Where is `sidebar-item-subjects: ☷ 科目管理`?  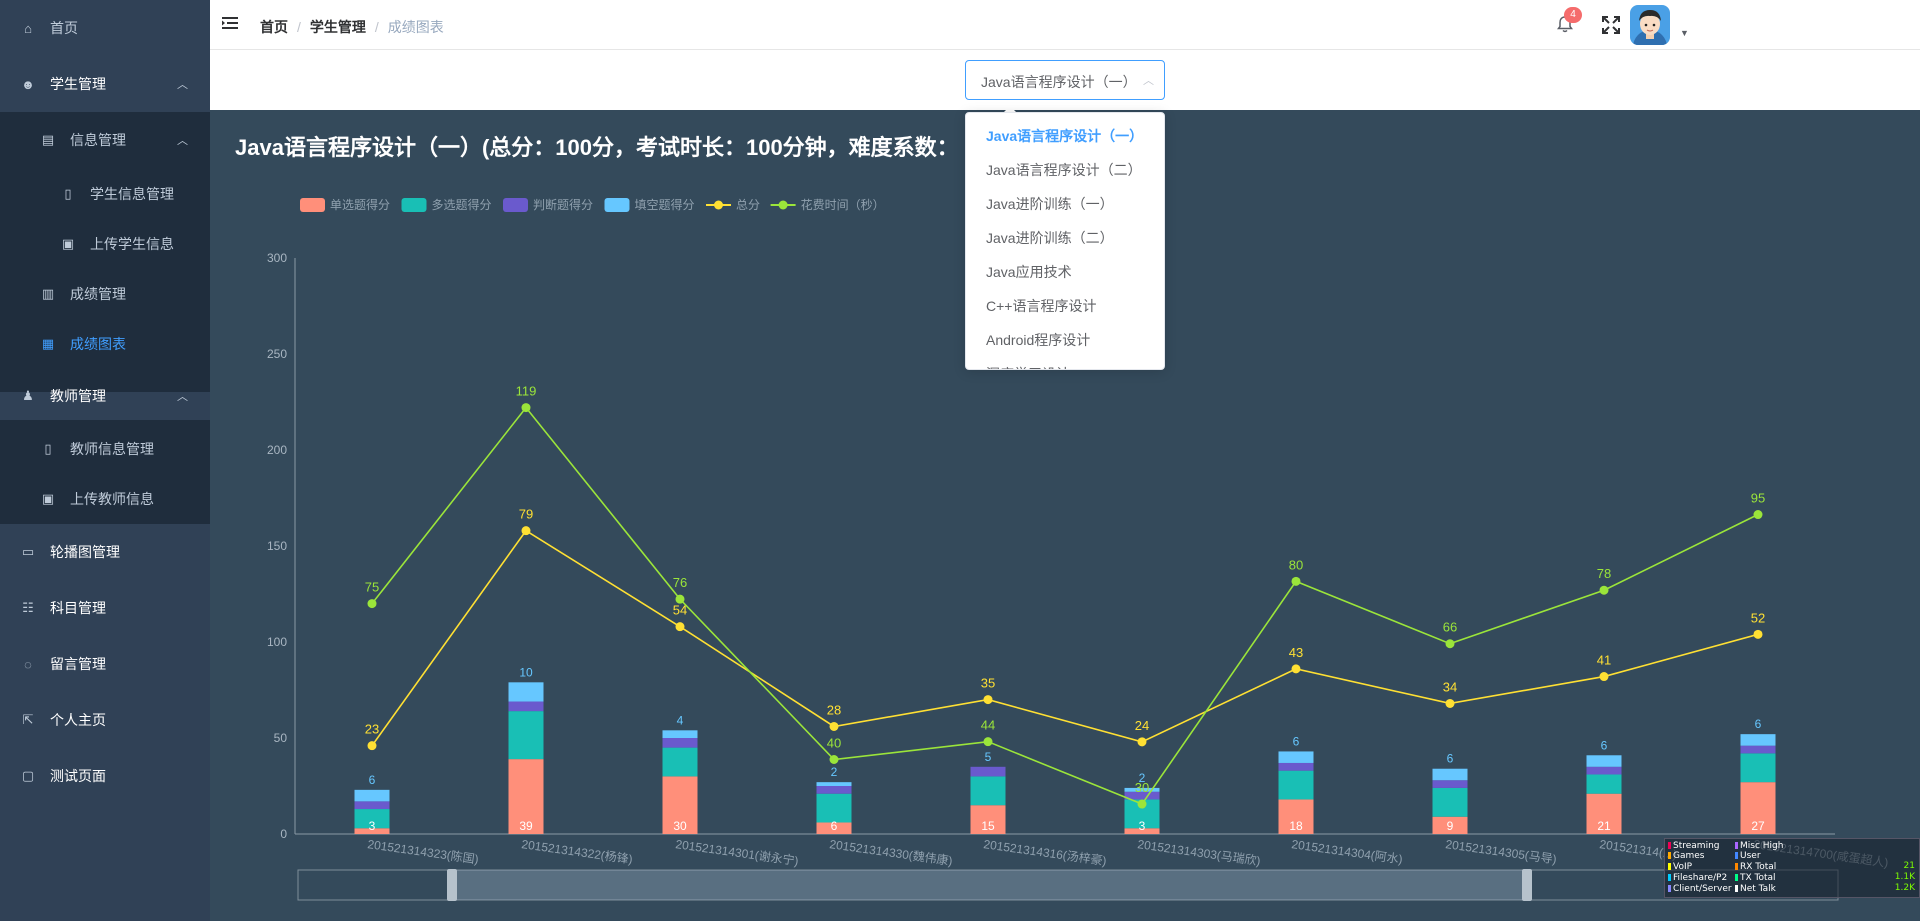
sidebar-item-subjects: ☷ 科目管理 is located at coordinates (105, 608).